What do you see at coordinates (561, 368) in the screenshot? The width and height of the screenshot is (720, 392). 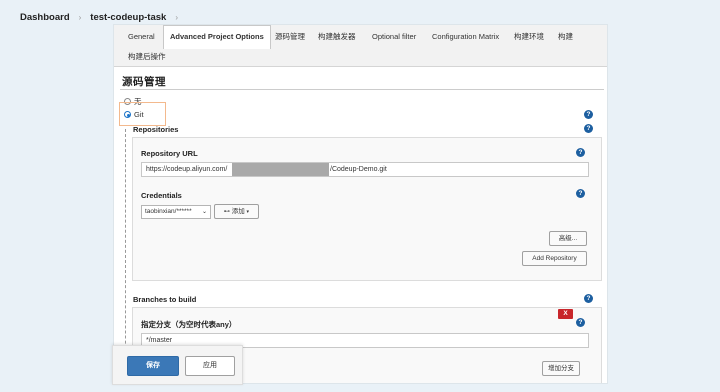 I see `add-branch-button: 增加分支` at bounding box center [561, 368].